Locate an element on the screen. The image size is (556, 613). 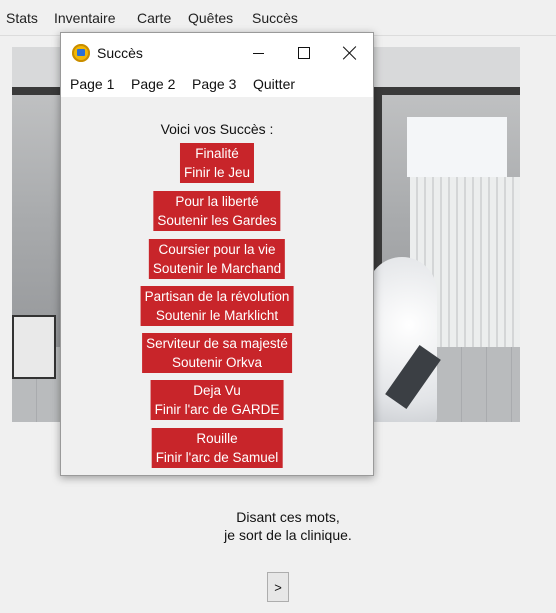
achievement-description: Soutenir les Gardes is located at coordinates (217, 220).